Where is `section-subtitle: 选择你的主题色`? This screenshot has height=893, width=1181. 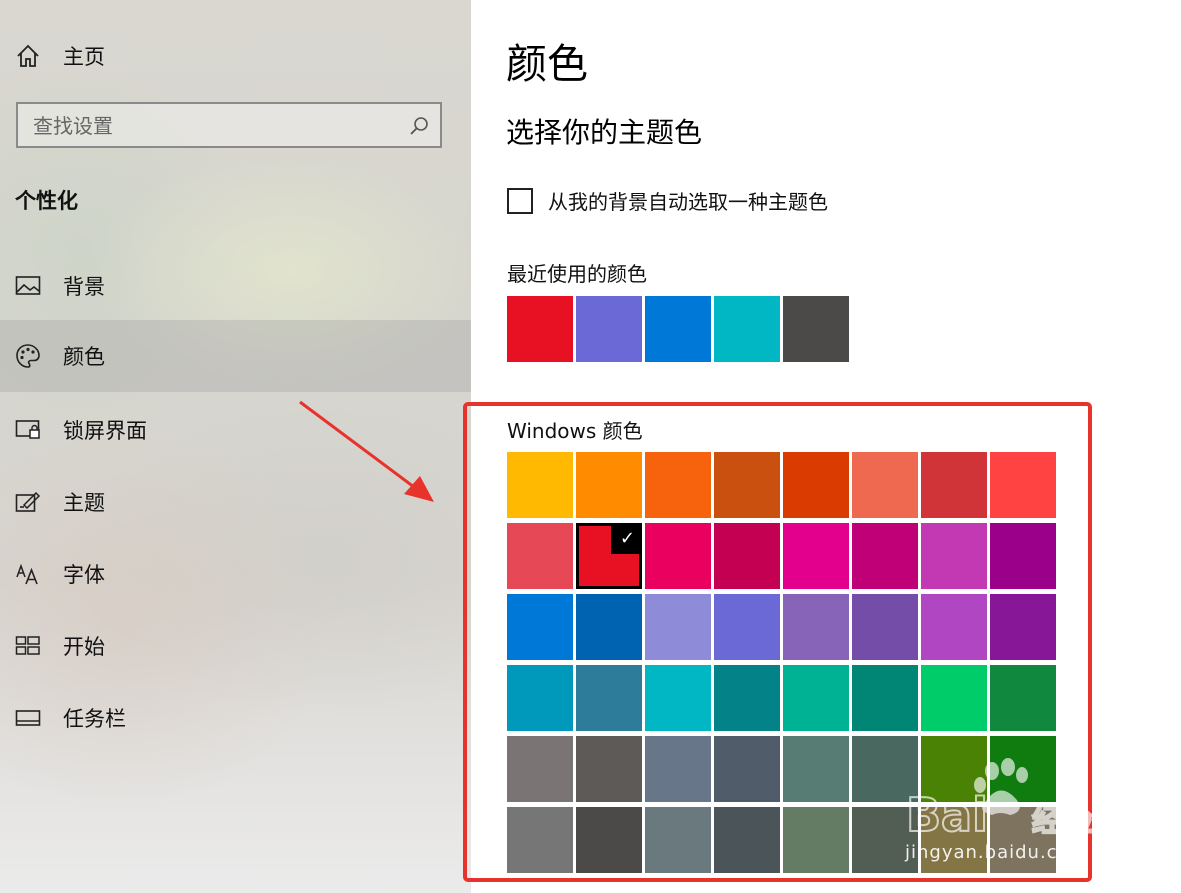
section-subtitle: 选择你的主题色 is located at coordinates (604, 132).